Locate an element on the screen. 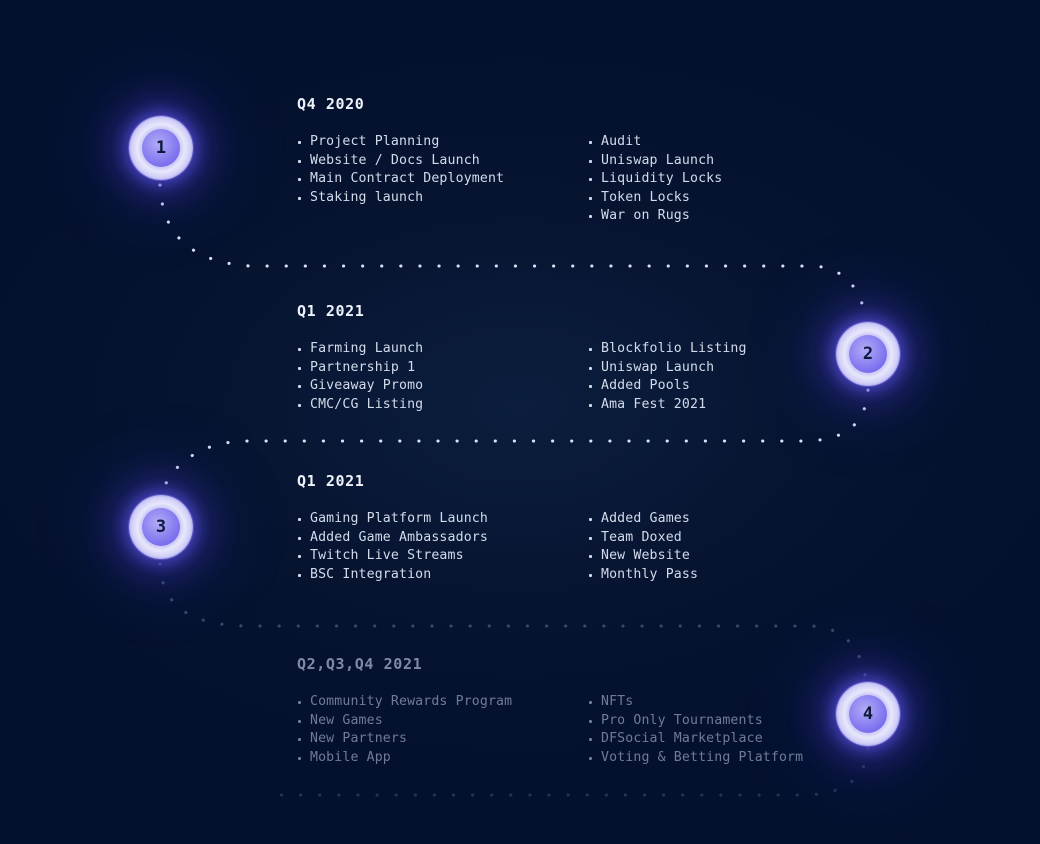 This screenshot has width=1040, height=844. list-item: Added Games is located at coordinates (742, 519).